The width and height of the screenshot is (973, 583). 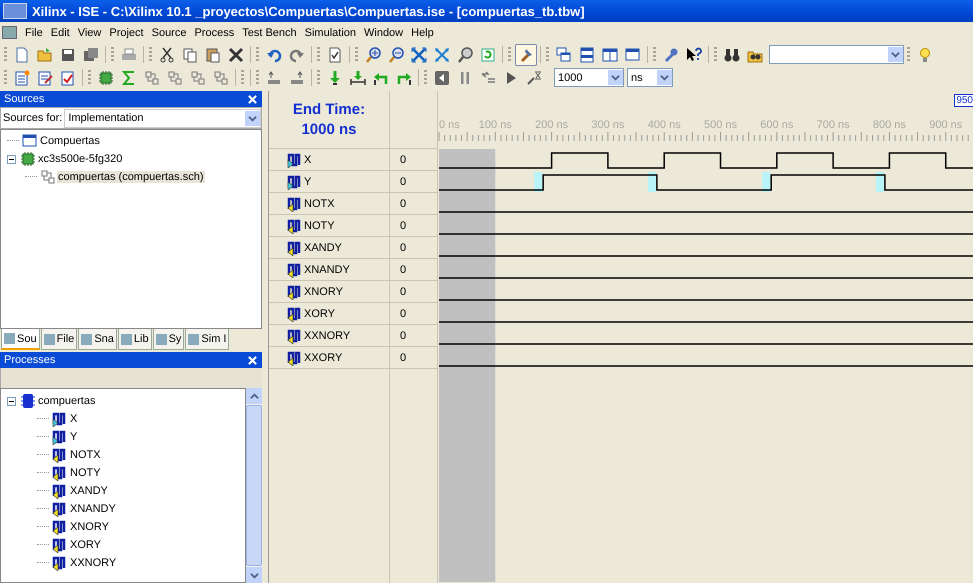 I want to click on menu-item: Source, so click(x=169, y=32).